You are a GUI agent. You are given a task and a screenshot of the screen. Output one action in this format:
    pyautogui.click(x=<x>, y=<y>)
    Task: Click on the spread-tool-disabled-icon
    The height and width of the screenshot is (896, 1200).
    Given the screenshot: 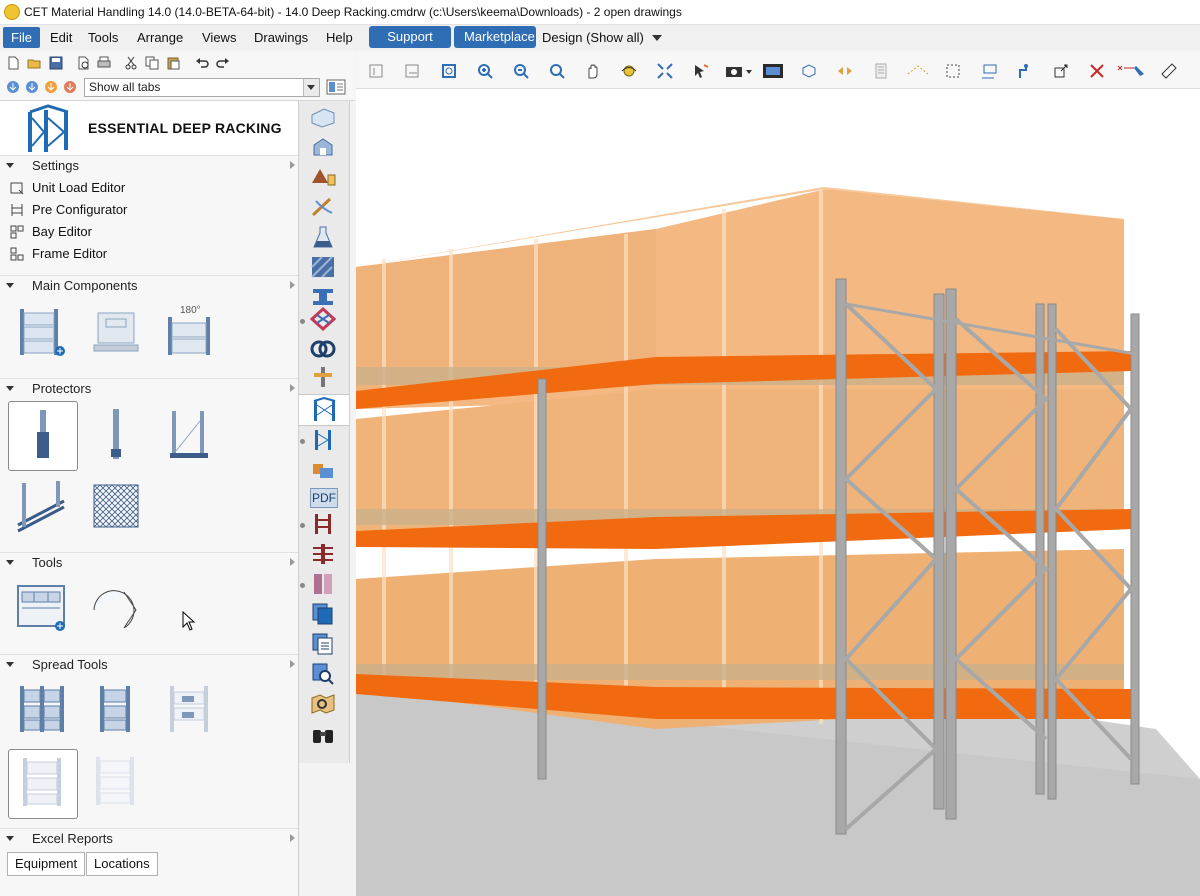 What is the action you would take?
    pyautogui.click(x=116, y=783)
    